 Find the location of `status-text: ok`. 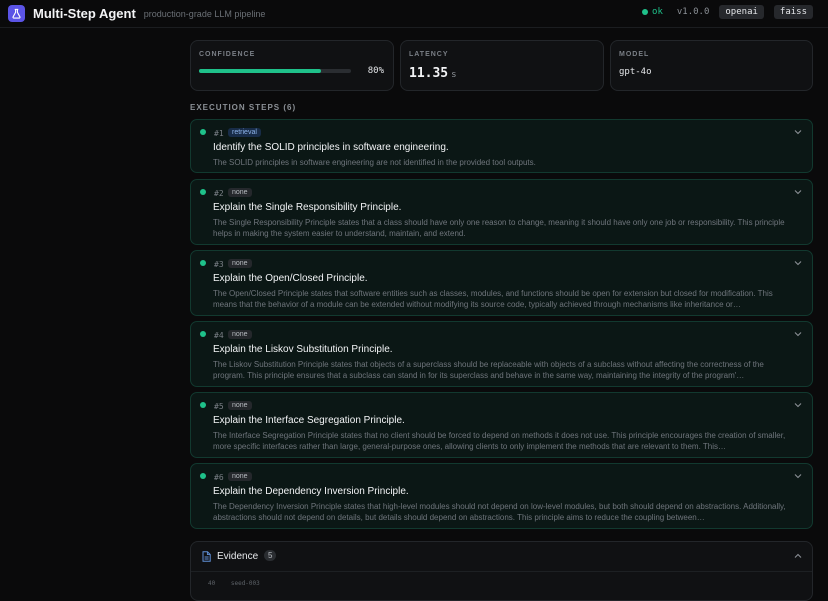

status-text: ok is located at coordinates (657, 12).